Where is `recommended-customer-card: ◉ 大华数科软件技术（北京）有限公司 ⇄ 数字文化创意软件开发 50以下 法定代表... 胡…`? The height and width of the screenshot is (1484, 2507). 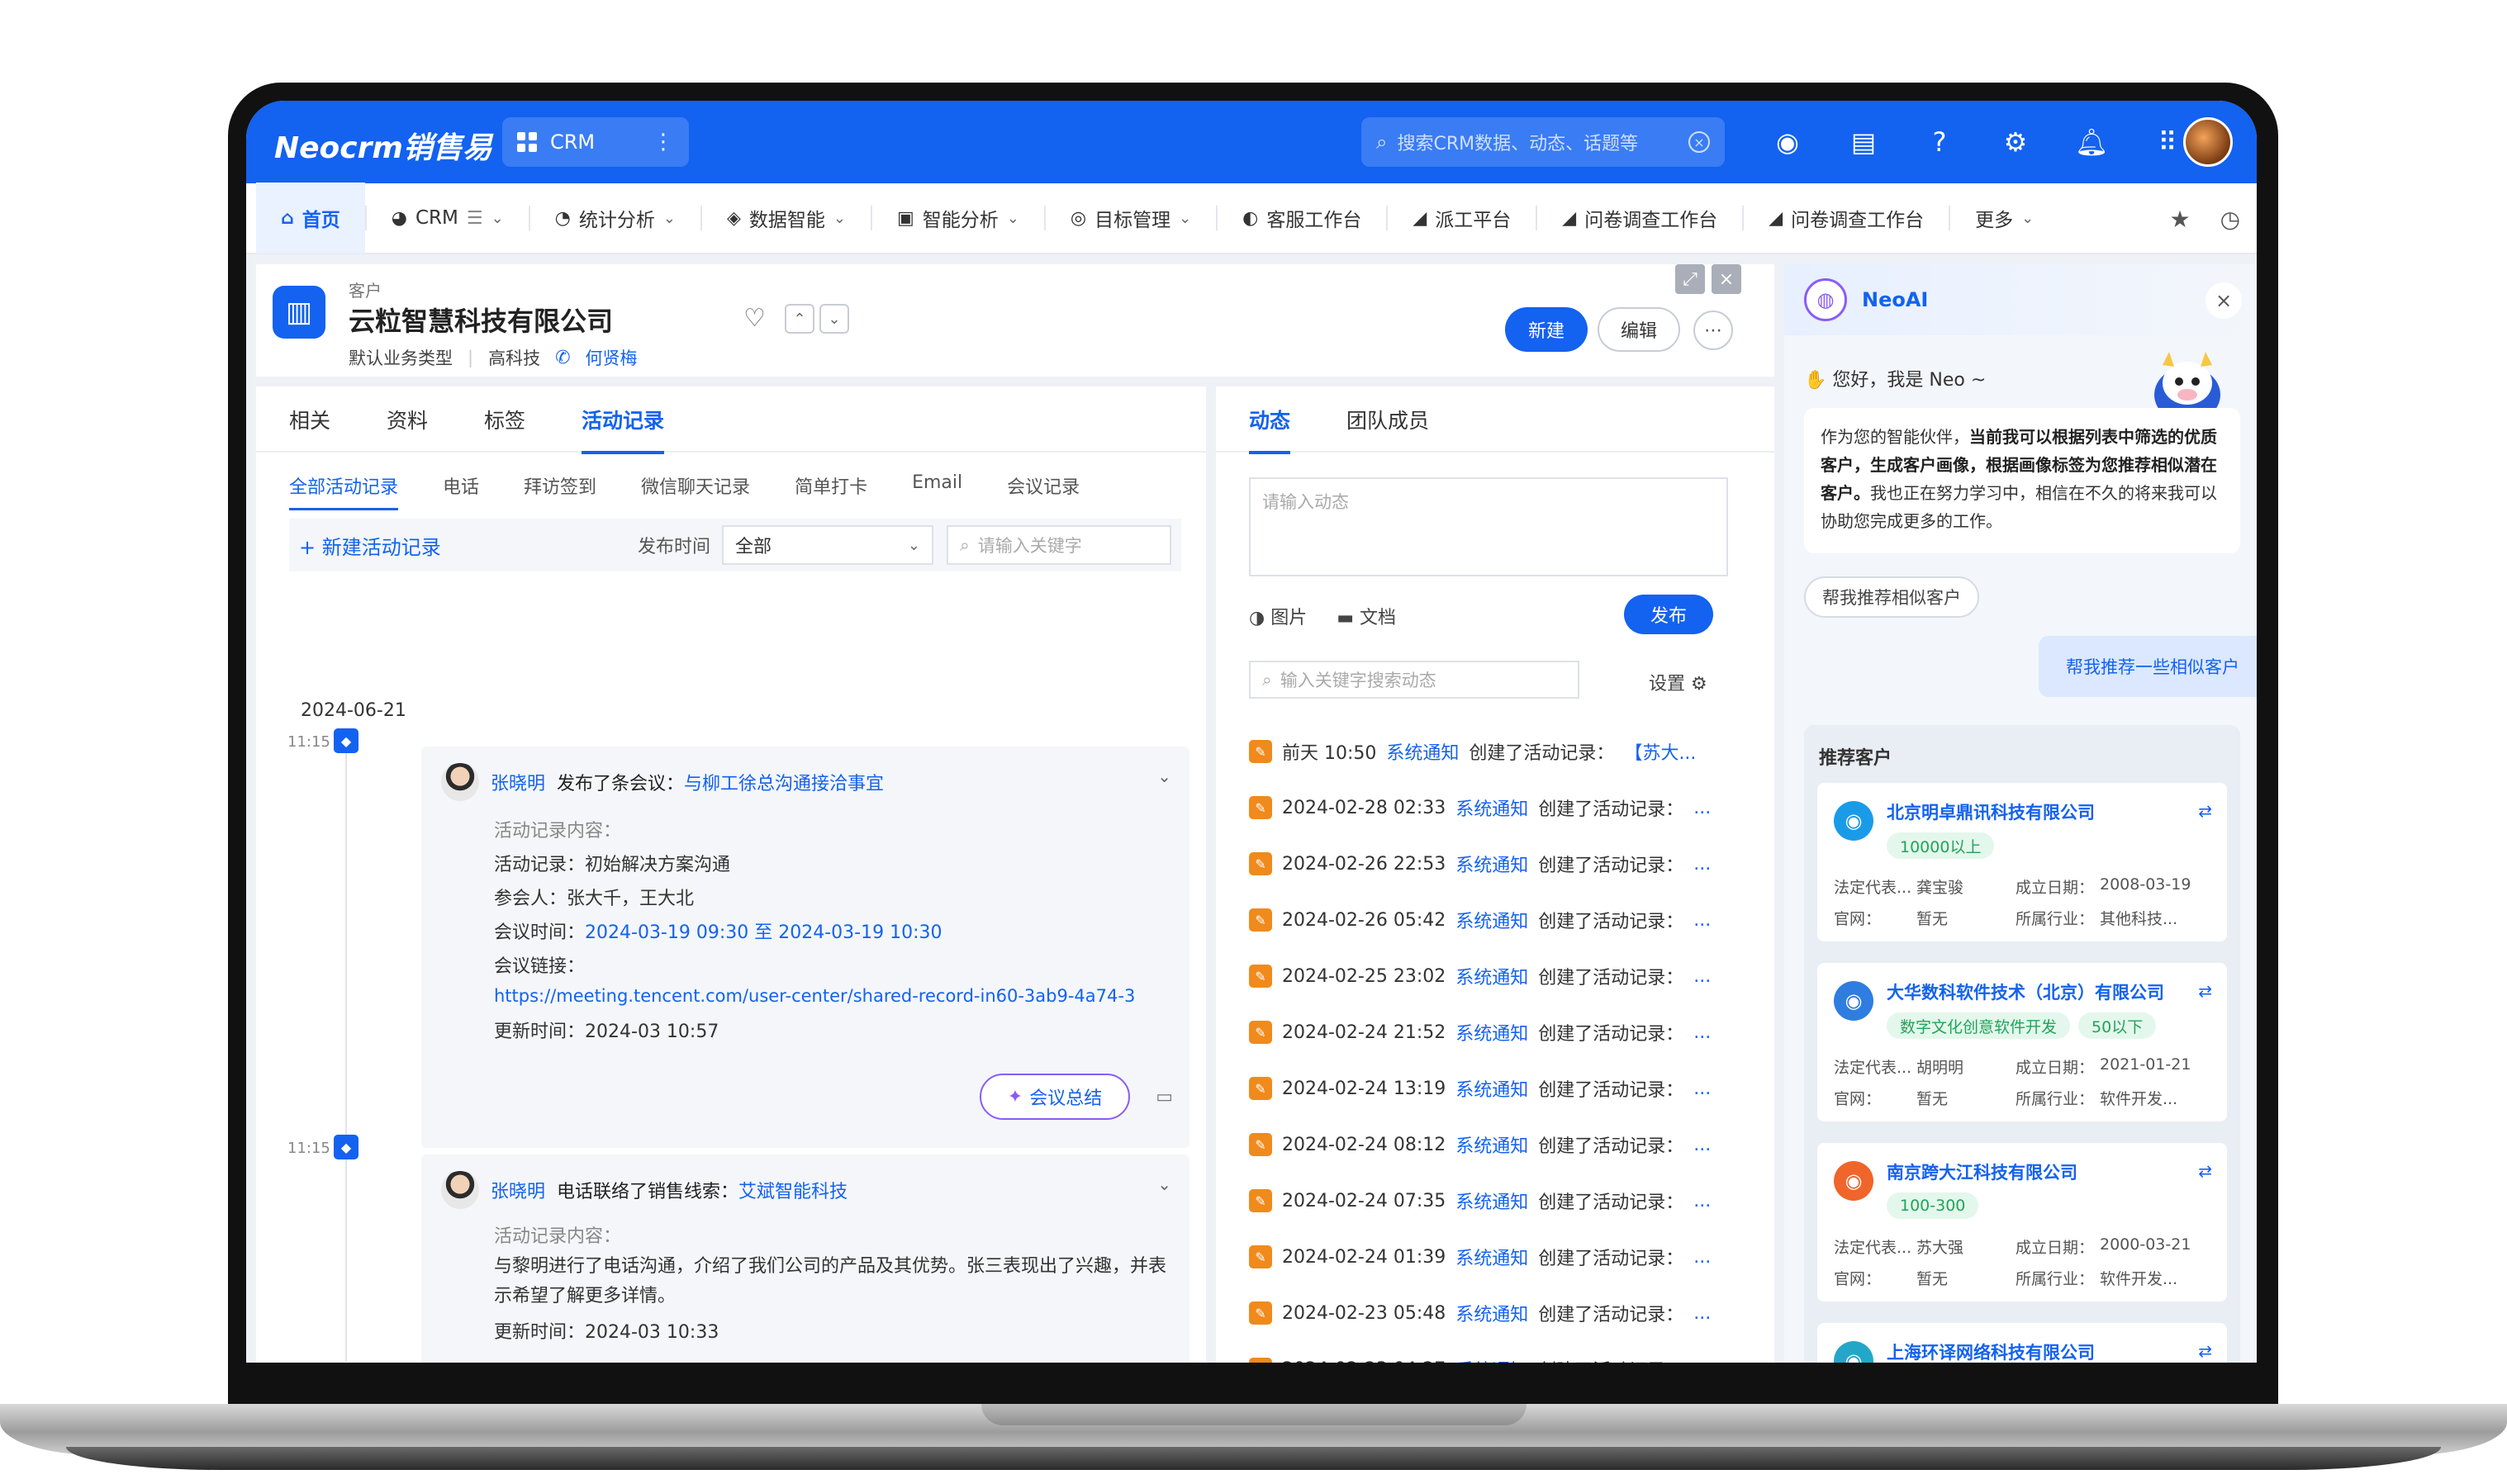 recommended-customer-card: ◉ 大华数科软件技术（北京）有限公司 ⇄ 数字文化创意软件开发 50以下 法定代表... 胡… is located at coordinates (2022, 1042).